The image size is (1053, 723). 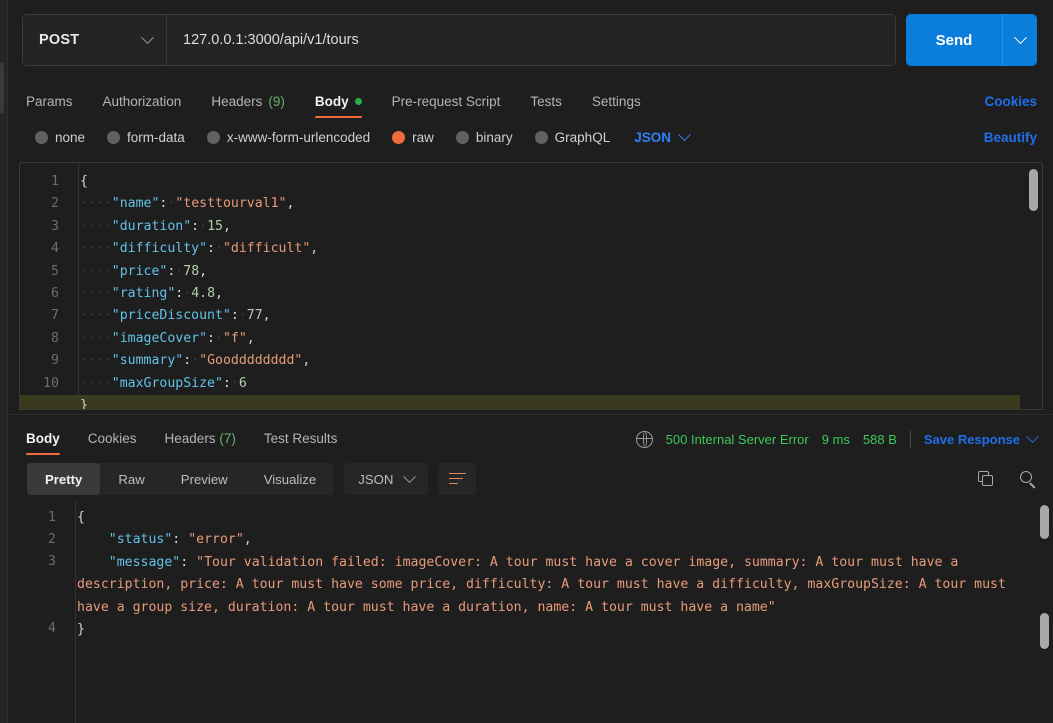 I want to click on body-type-binary: binary, so click(x=484, y=137).